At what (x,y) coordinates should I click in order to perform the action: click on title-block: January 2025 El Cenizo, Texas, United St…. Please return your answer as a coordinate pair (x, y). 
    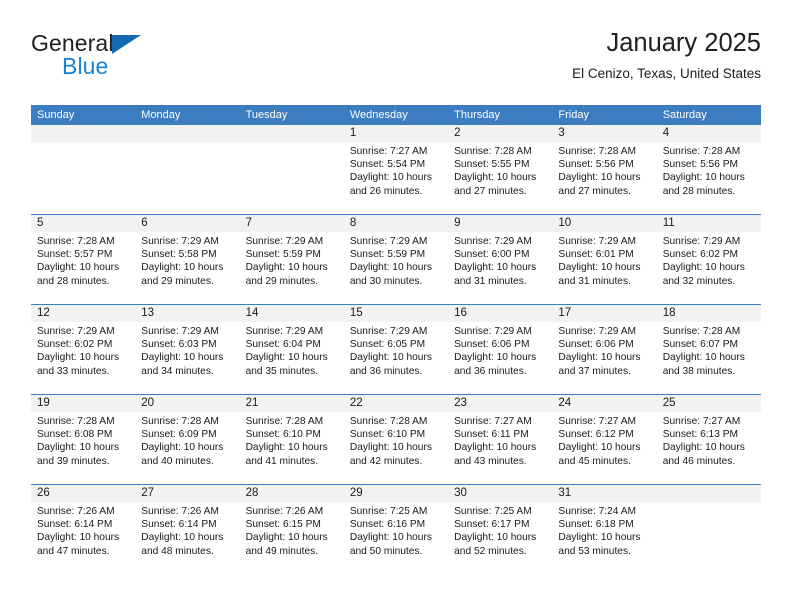
    Looking at the image, I should click on (666, 55).